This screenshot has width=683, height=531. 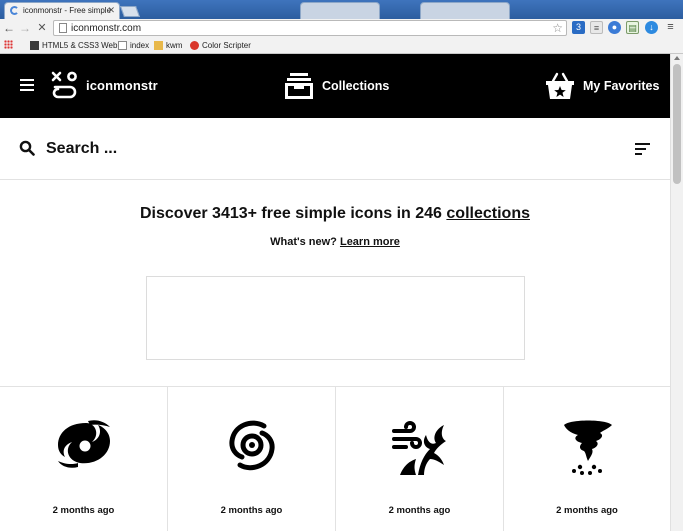 I want to click on download-icon: ↓, so click(x=651, y=27).